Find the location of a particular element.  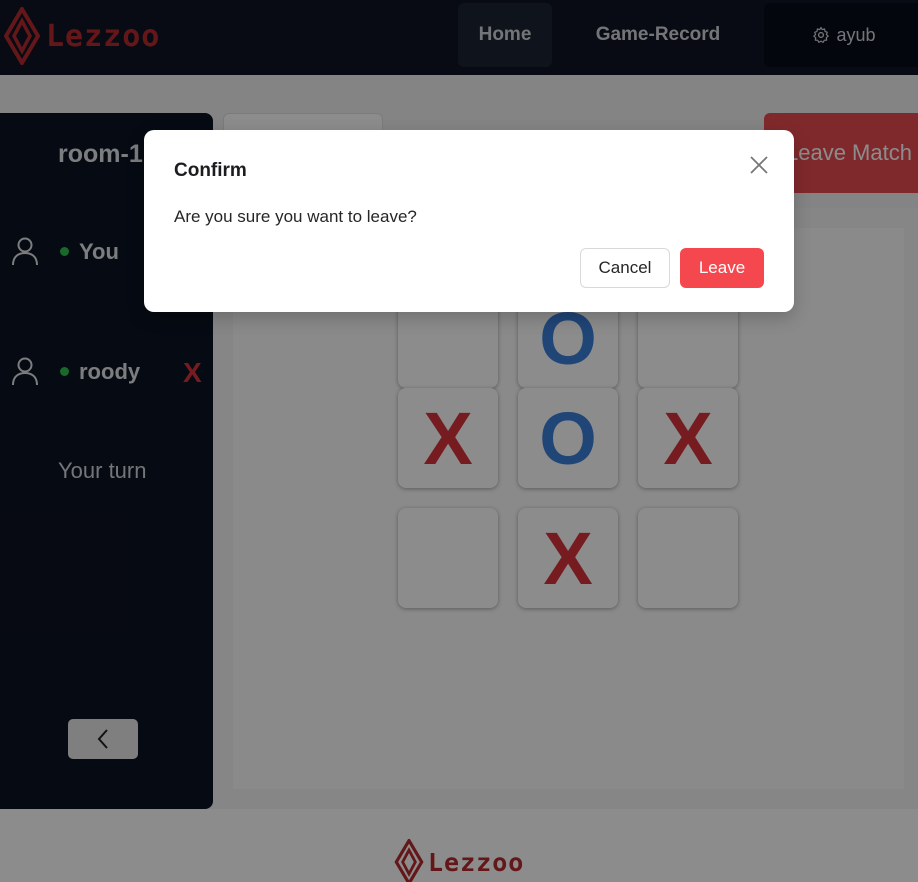

close-icon is located at coordinates (759, 165).